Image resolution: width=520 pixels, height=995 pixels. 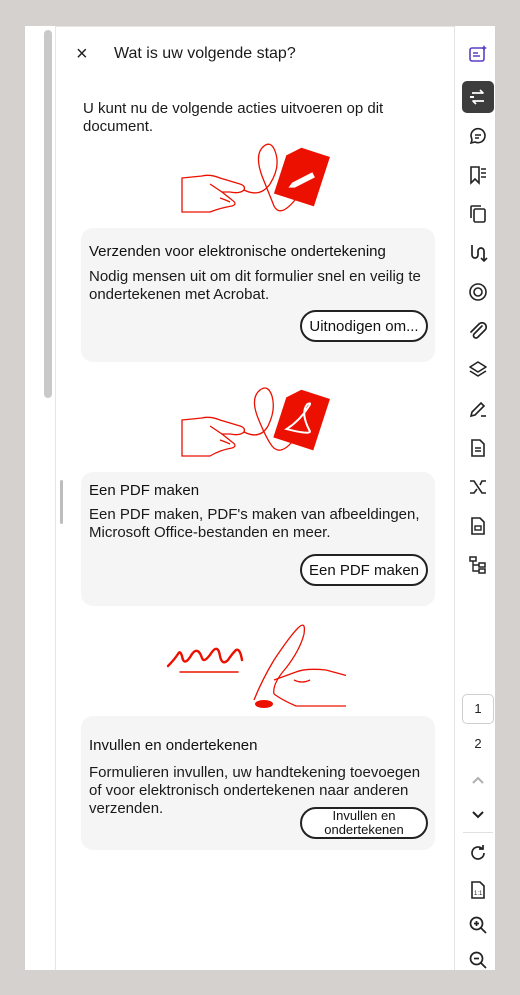 What do you see at coordinates (256, 666) in the screenshot?
I see `fill-and-sign-illustration` at bounding box center [256, 666].